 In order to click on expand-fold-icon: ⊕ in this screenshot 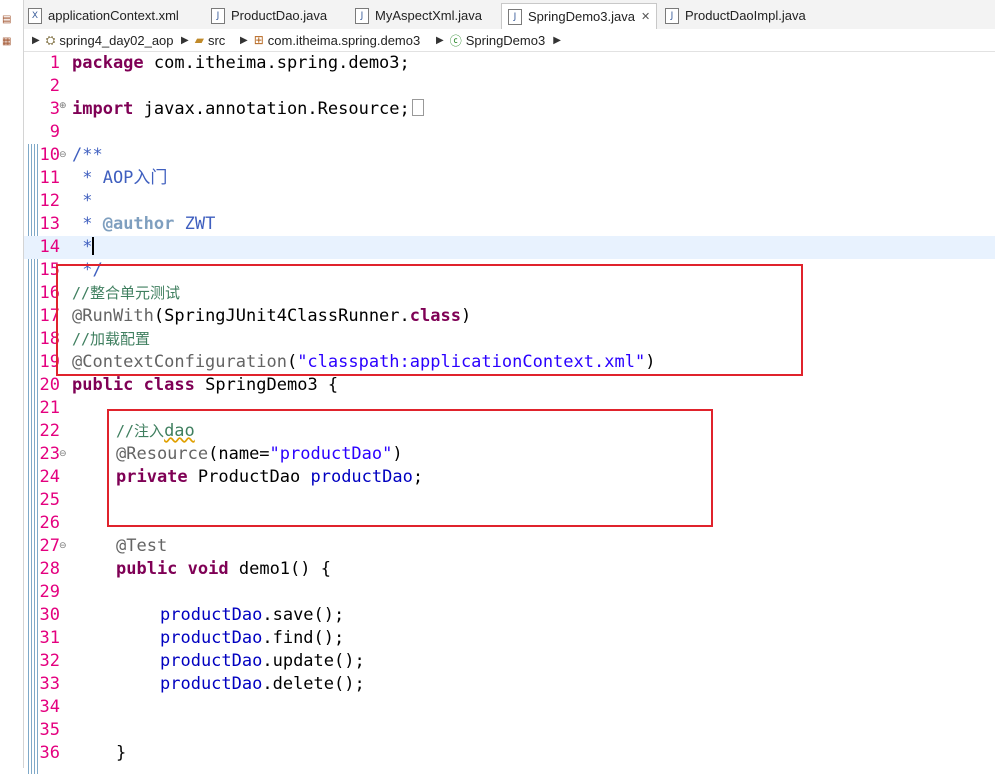, I will do `click(63, 106)`.